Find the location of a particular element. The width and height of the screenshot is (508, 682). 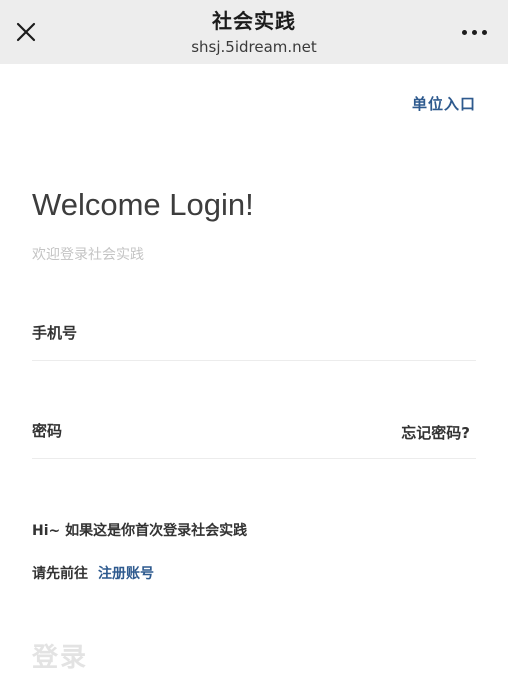

welcome-heading: Welcome Login! is located at coordinates (143, 204).